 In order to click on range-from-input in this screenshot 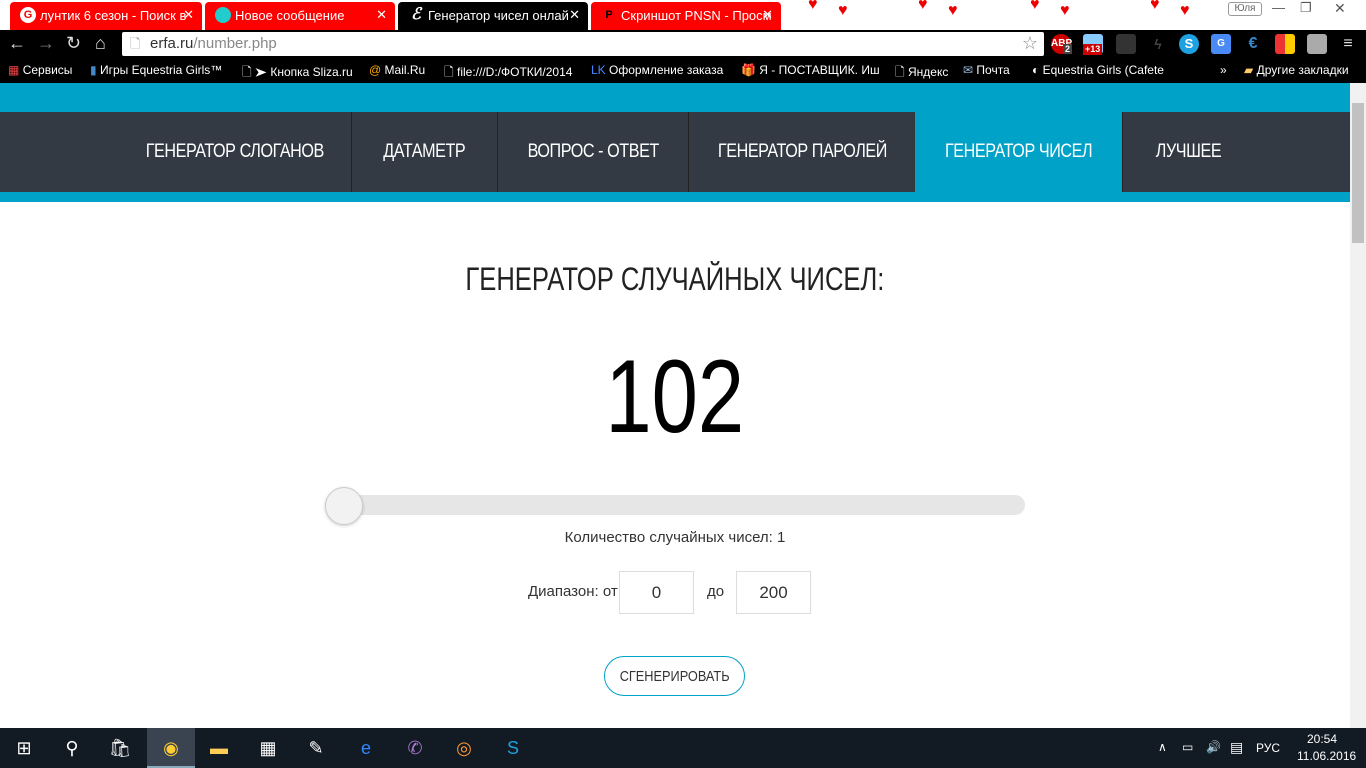, I will do `click(656, 592)`.